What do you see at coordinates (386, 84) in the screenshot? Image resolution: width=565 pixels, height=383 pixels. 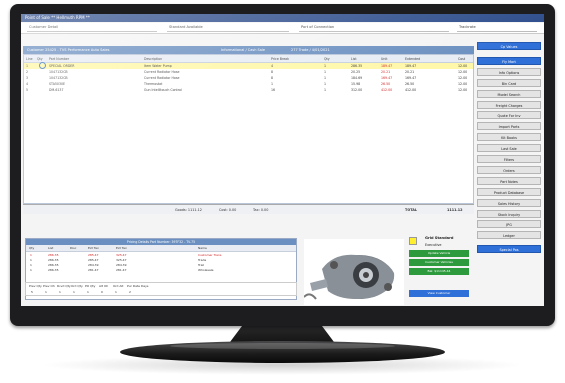 I see `table-cell: 26.50` at bounding box center [386, 84].